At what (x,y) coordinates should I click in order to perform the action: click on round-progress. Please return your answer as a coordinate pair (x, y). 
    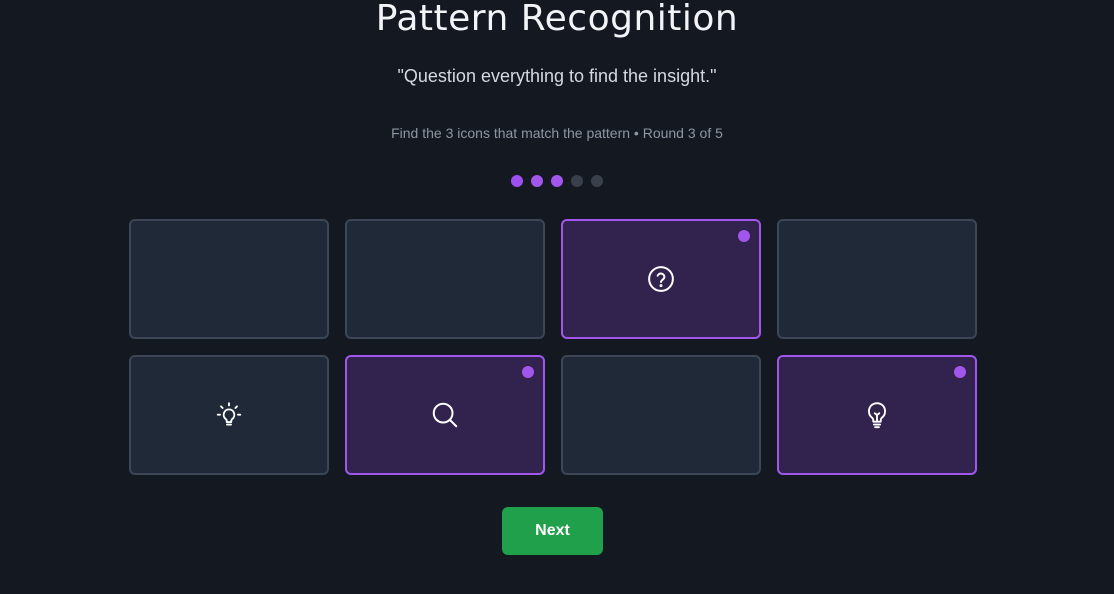
    Looking at the image, I should click on (557, 181).